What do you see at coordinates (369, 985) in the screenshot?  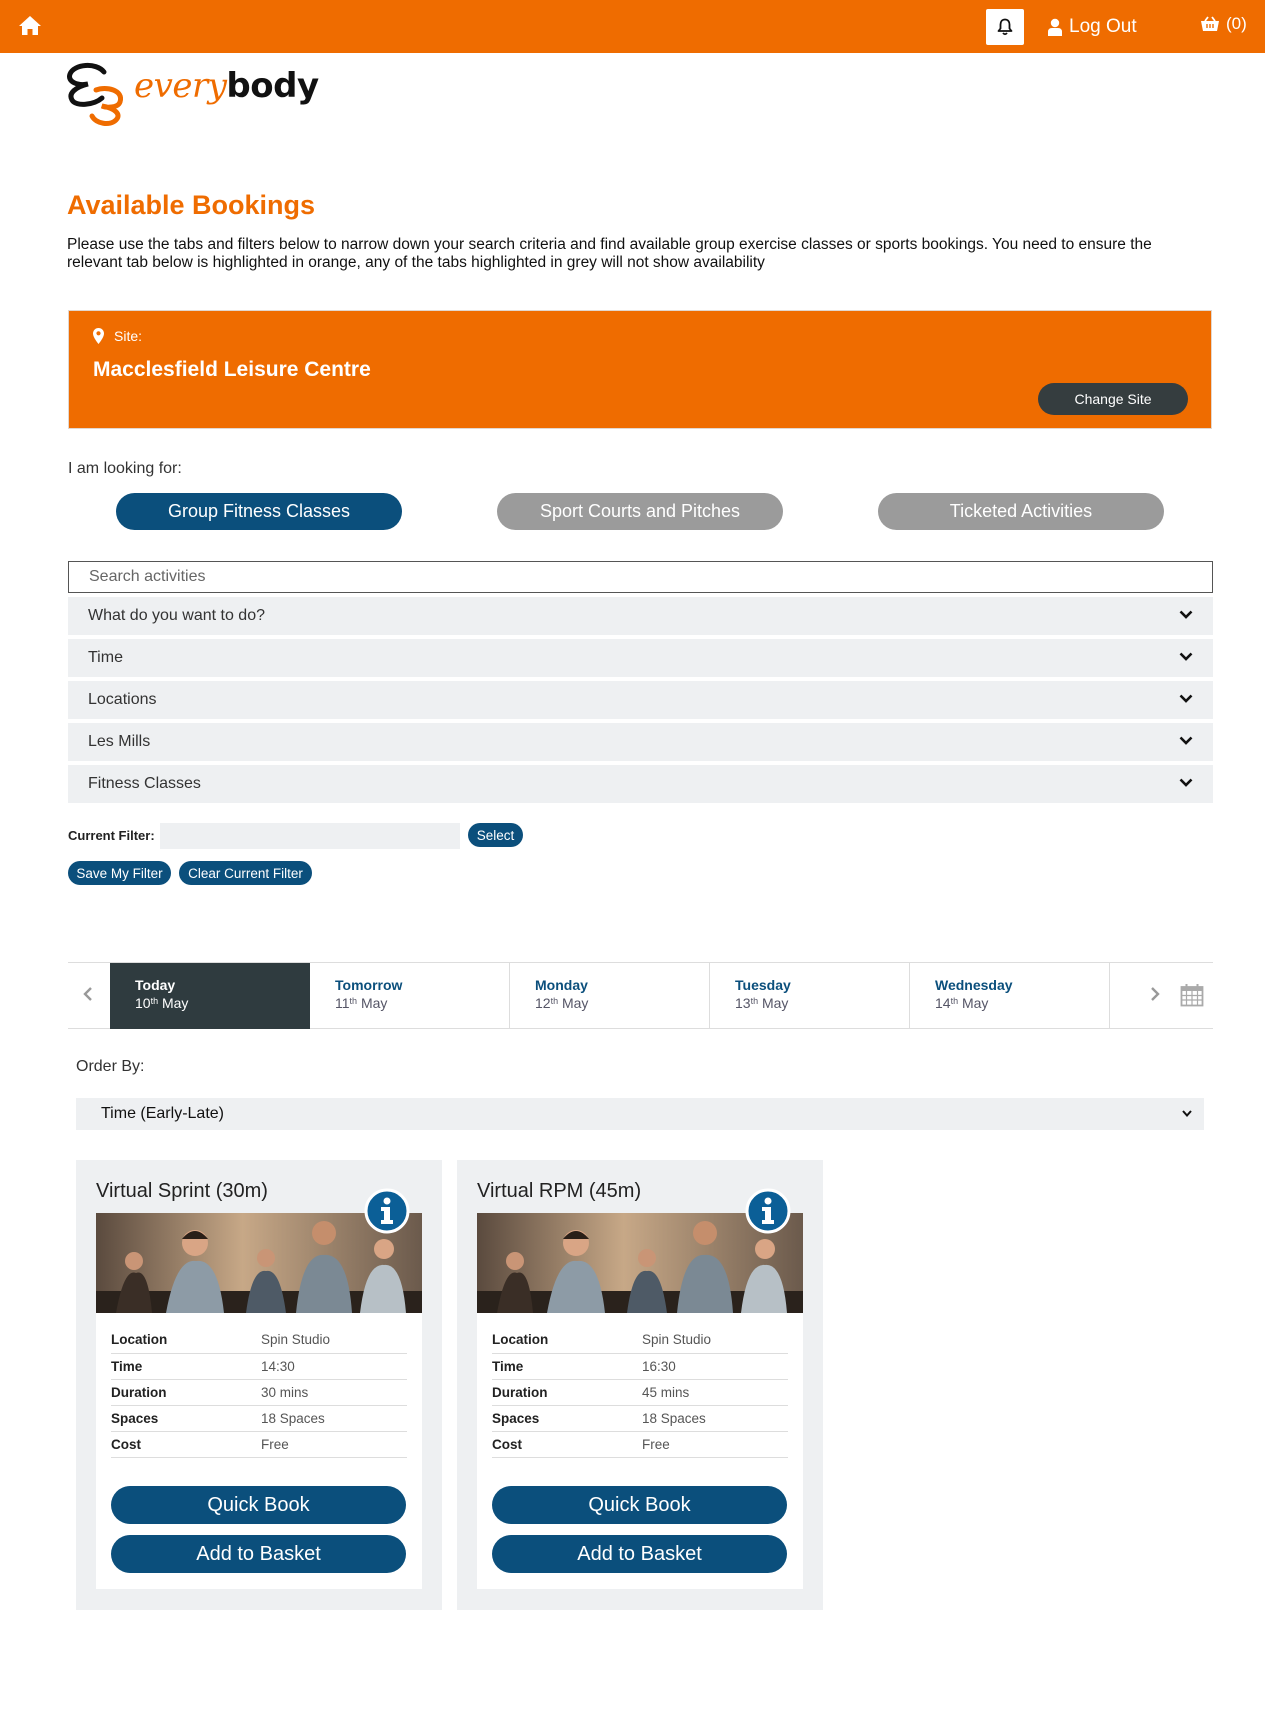 I see `date-day: Tomorrow` at bounding box center [369, 985].